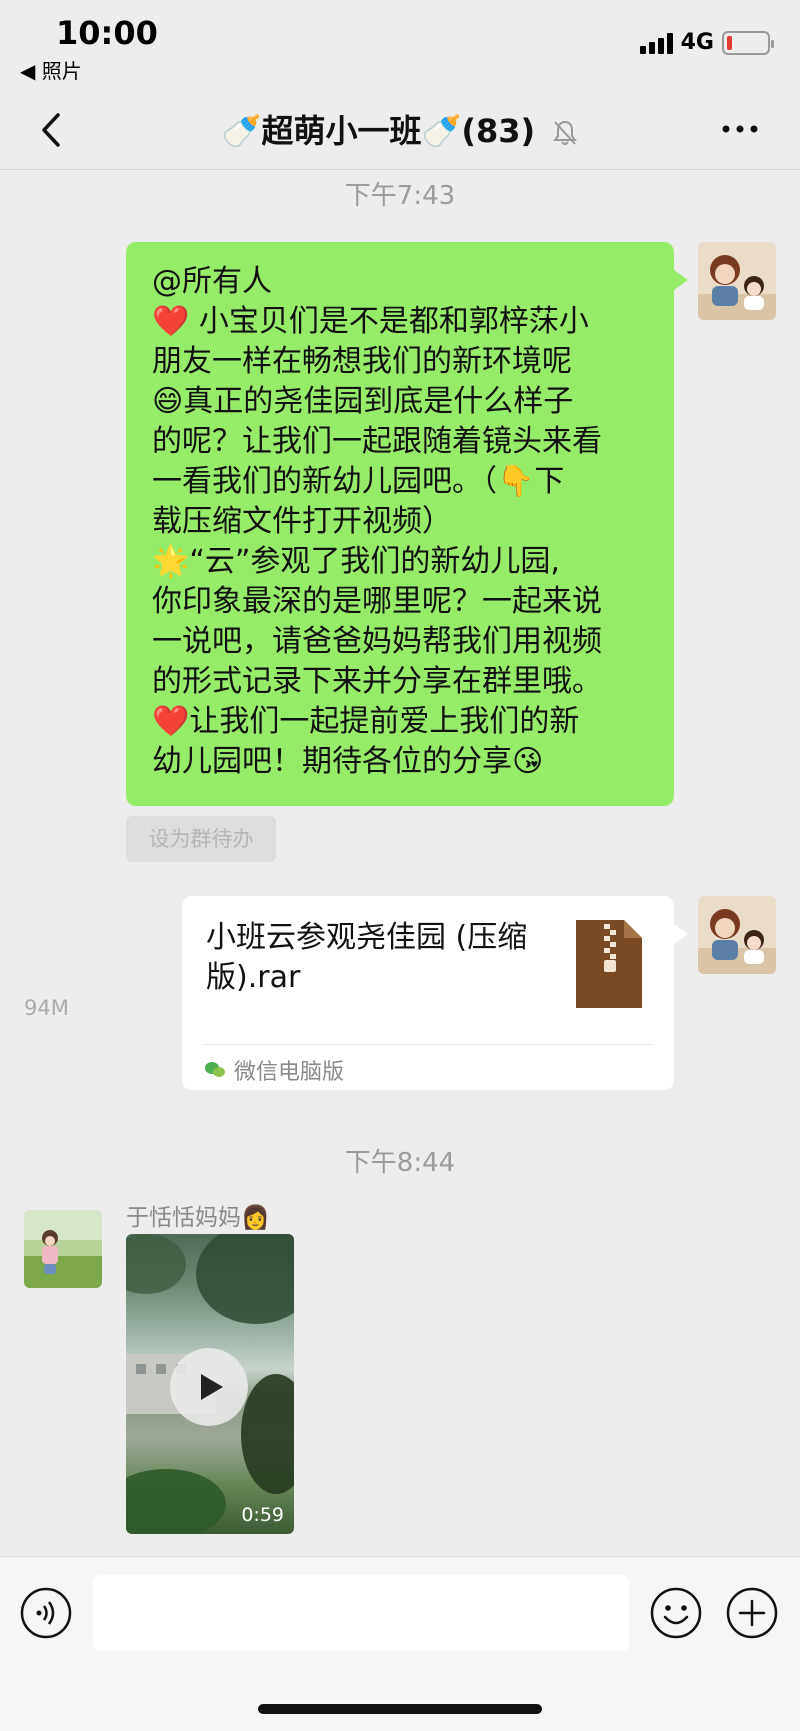 This screenshot has height=1731, width=800. I want to click on chat-title: 🍼超萌小一班🍼(83), so click(400, 129).